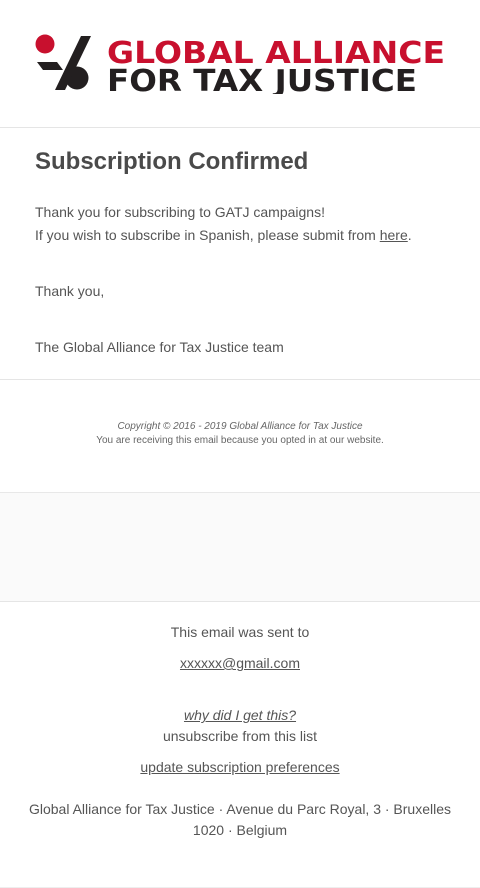  I want to click on spanish-suffix: ., so click(409, 235).